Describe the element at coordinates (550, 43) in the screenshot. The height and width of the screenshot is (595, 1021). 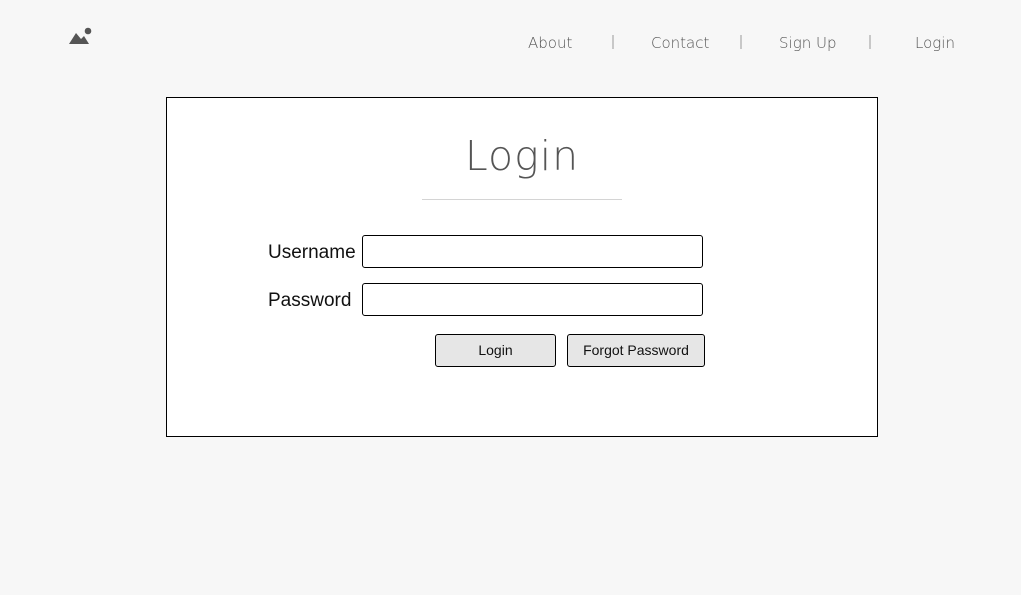
I see `nav-link-about: About` at that location.